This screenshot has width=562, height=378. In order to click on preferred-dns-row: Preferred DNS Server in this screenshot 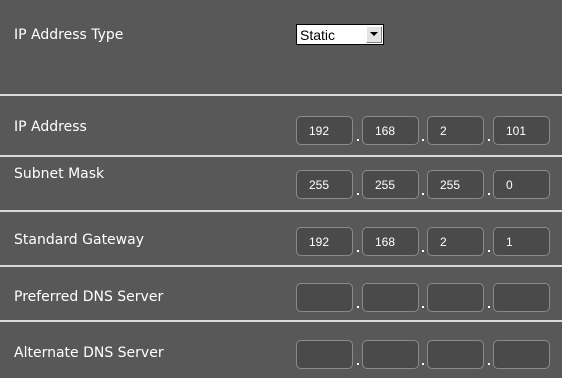, I will do `click(281, 293)`.